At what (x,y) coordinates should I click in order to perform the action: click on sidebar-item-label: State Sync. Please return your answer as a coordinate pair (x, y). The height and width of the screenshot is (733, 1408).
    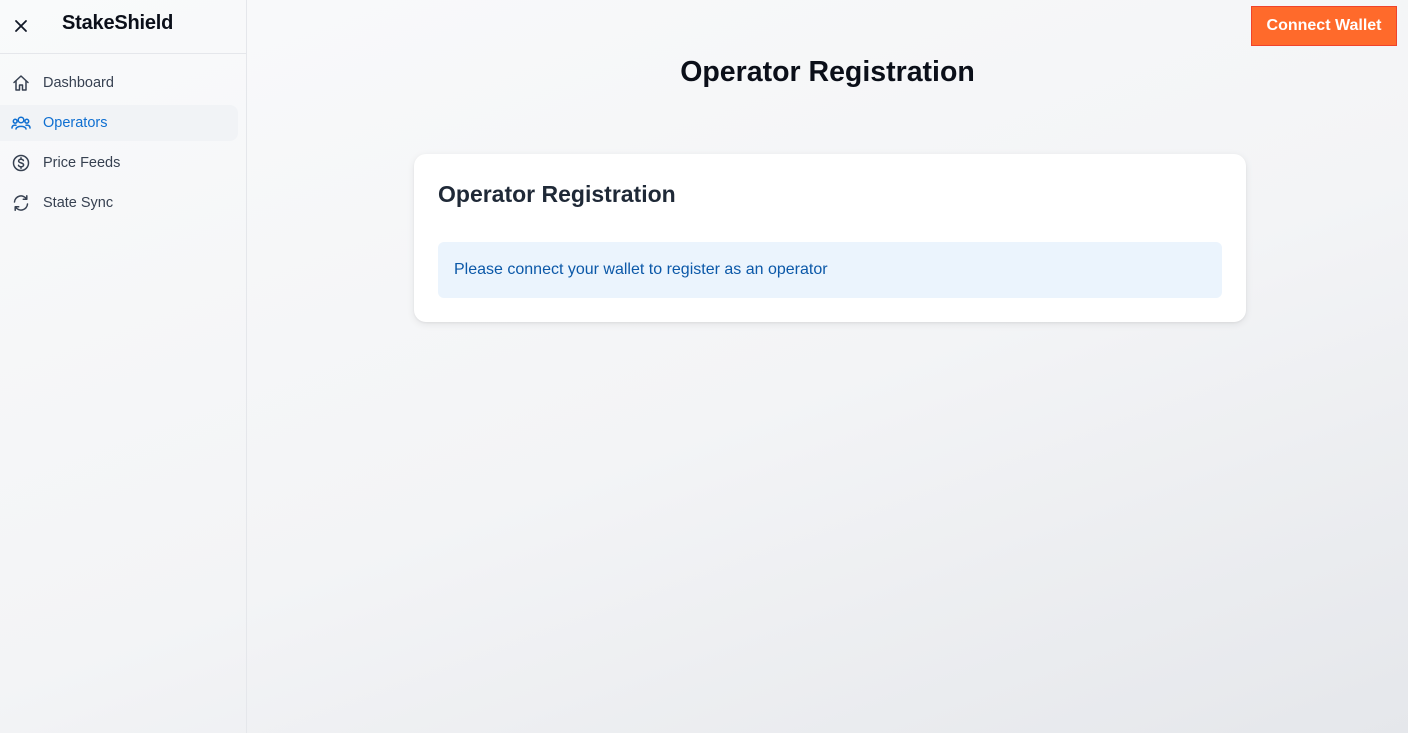
    Looking at the image, I should click on (78, 203).